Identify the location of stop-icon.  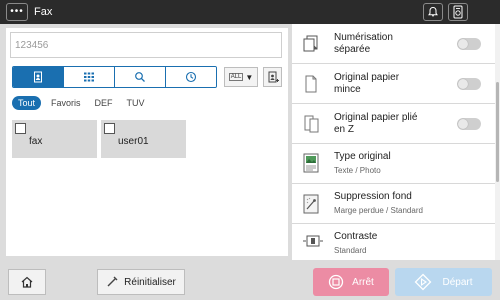
(336, 282).